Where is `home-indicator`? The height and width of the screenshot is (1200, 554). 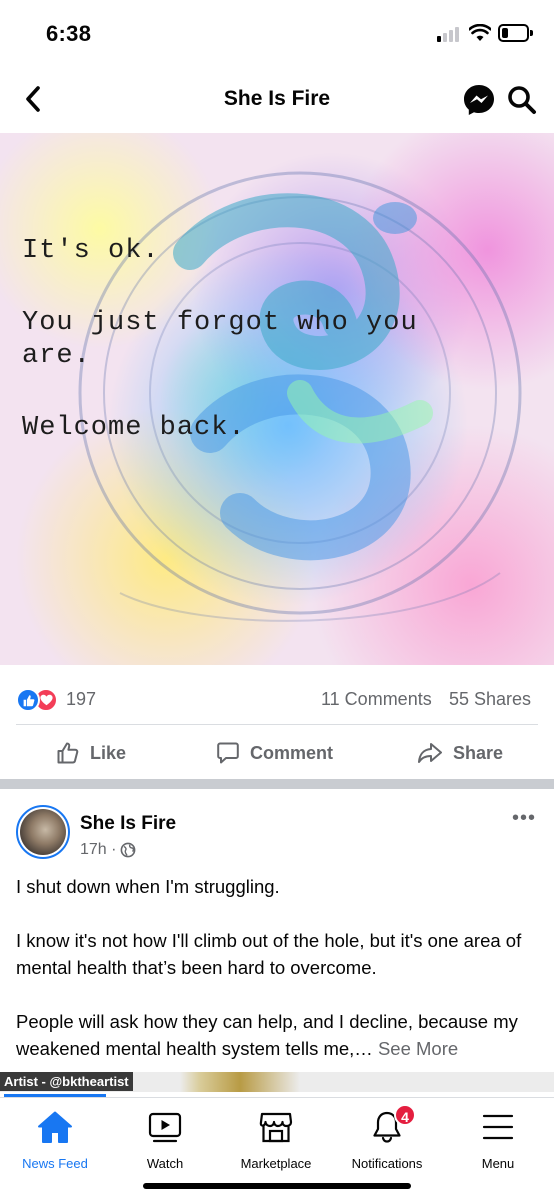 home-indicator is located at coordinates (277, 1186).